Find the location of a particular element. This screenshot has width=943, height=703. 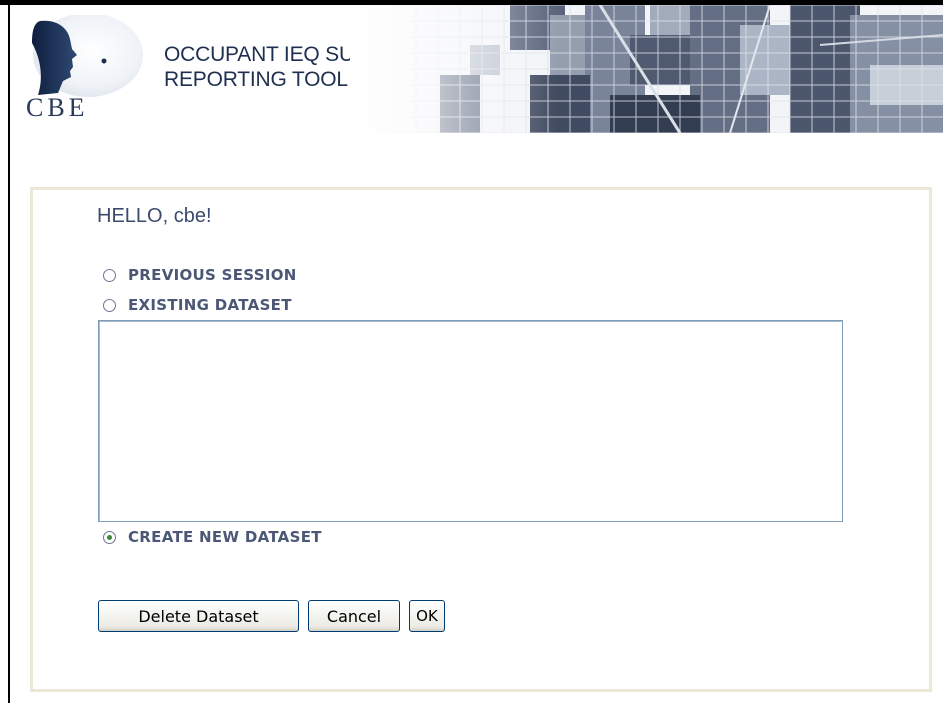

existing-dataset-radio is located at coordinates (109, 305).